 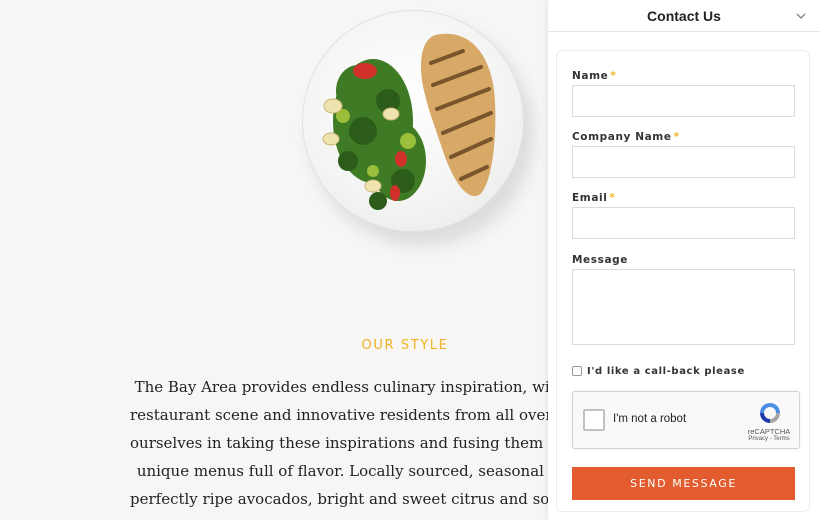 I want to click on company-label: Company Name *, so click(x=626, y=137).